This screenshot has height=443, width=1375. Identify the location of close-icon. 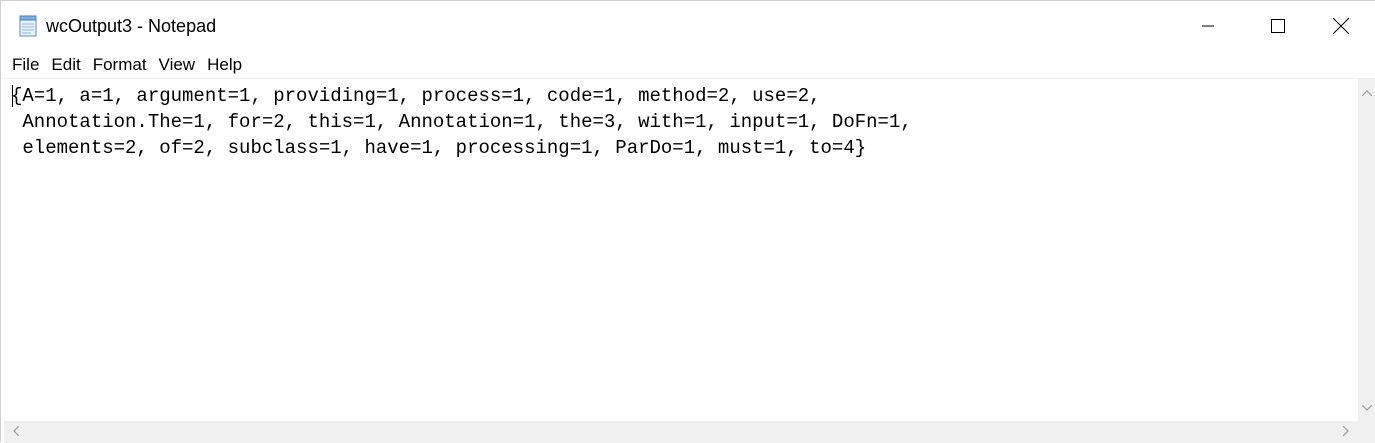
(1341, 26).